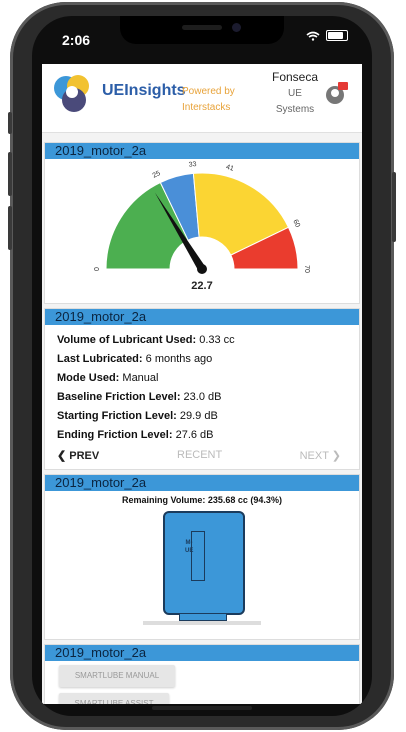  I want to click on chevron-left-icon: ❮, so click(62, 456).